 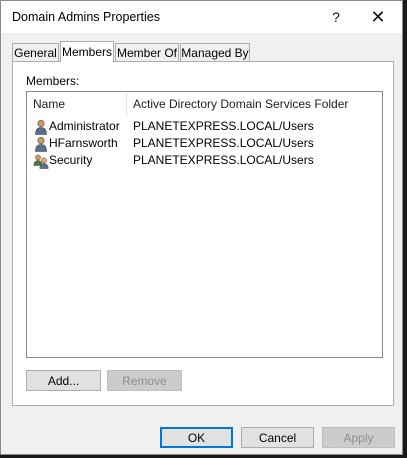 I want to click on help-icon: ?, so click(x=336, y=17).